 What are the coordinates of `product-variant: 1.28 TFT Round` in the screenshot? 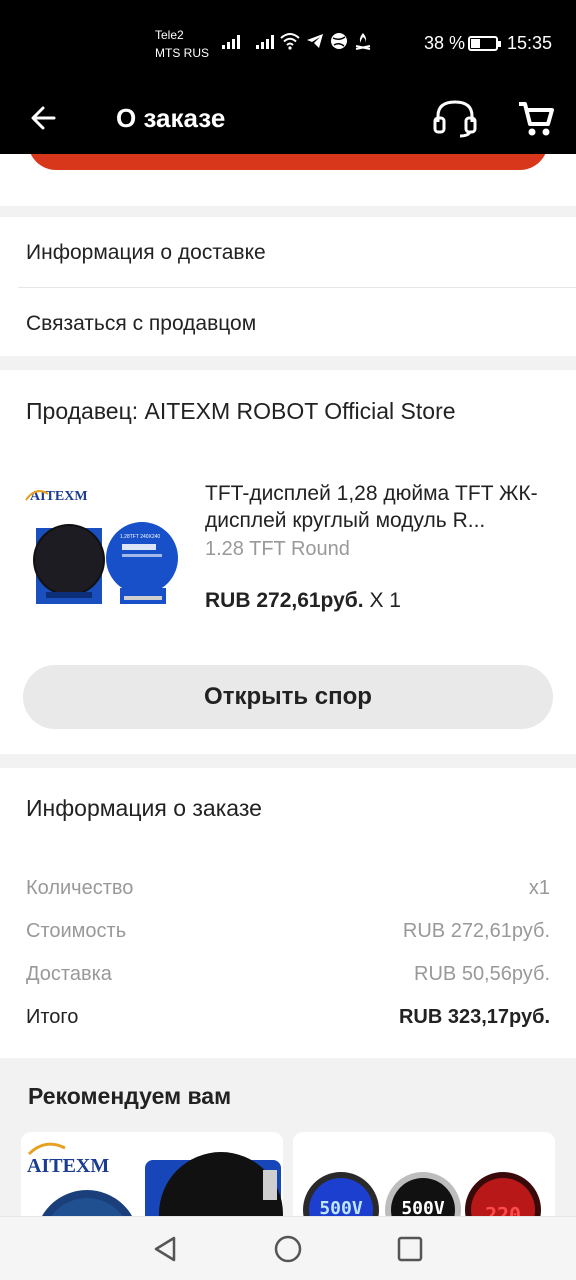 It's located at (277, 549).